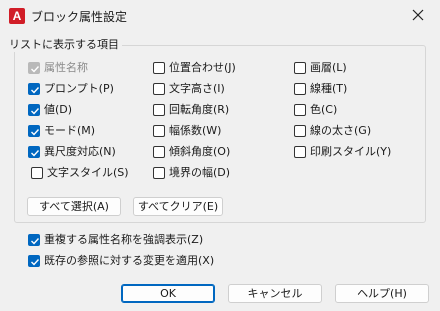 The image size is (440, 311). What do you see at coordinates (80, 151) in the screenshot?
I see `checkbox-label: 異尺度対応(N)` at bounding box center [80, 151].